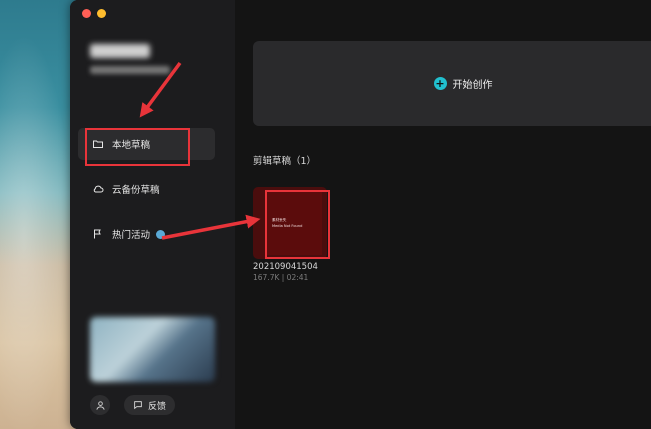  I want to click on plus-icon: +, so click(440, 83).